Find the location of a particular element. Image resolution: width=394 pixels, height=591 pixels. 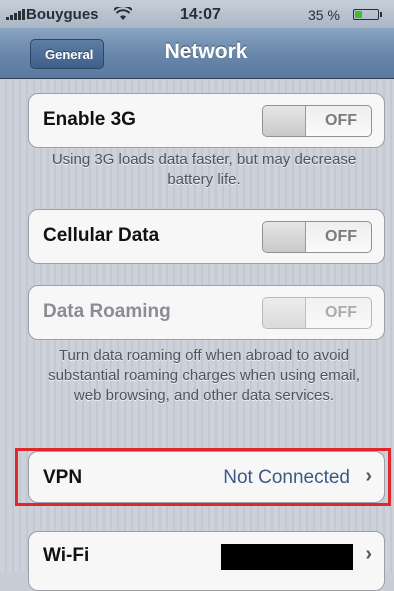

navigation-bar: General Network is located at coordinates (197, 53).